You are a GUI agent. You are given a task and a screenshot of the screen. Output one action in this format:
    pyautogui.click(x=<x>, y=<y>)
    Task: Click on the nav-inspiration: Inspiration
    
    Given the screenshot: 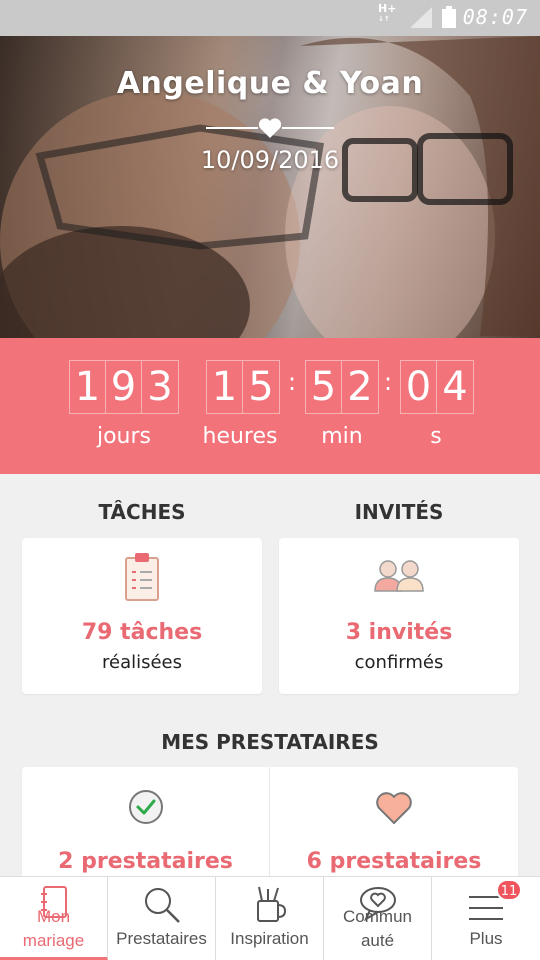 What is the action you would take?
    pyautogui.click(x=270, y=918)
    